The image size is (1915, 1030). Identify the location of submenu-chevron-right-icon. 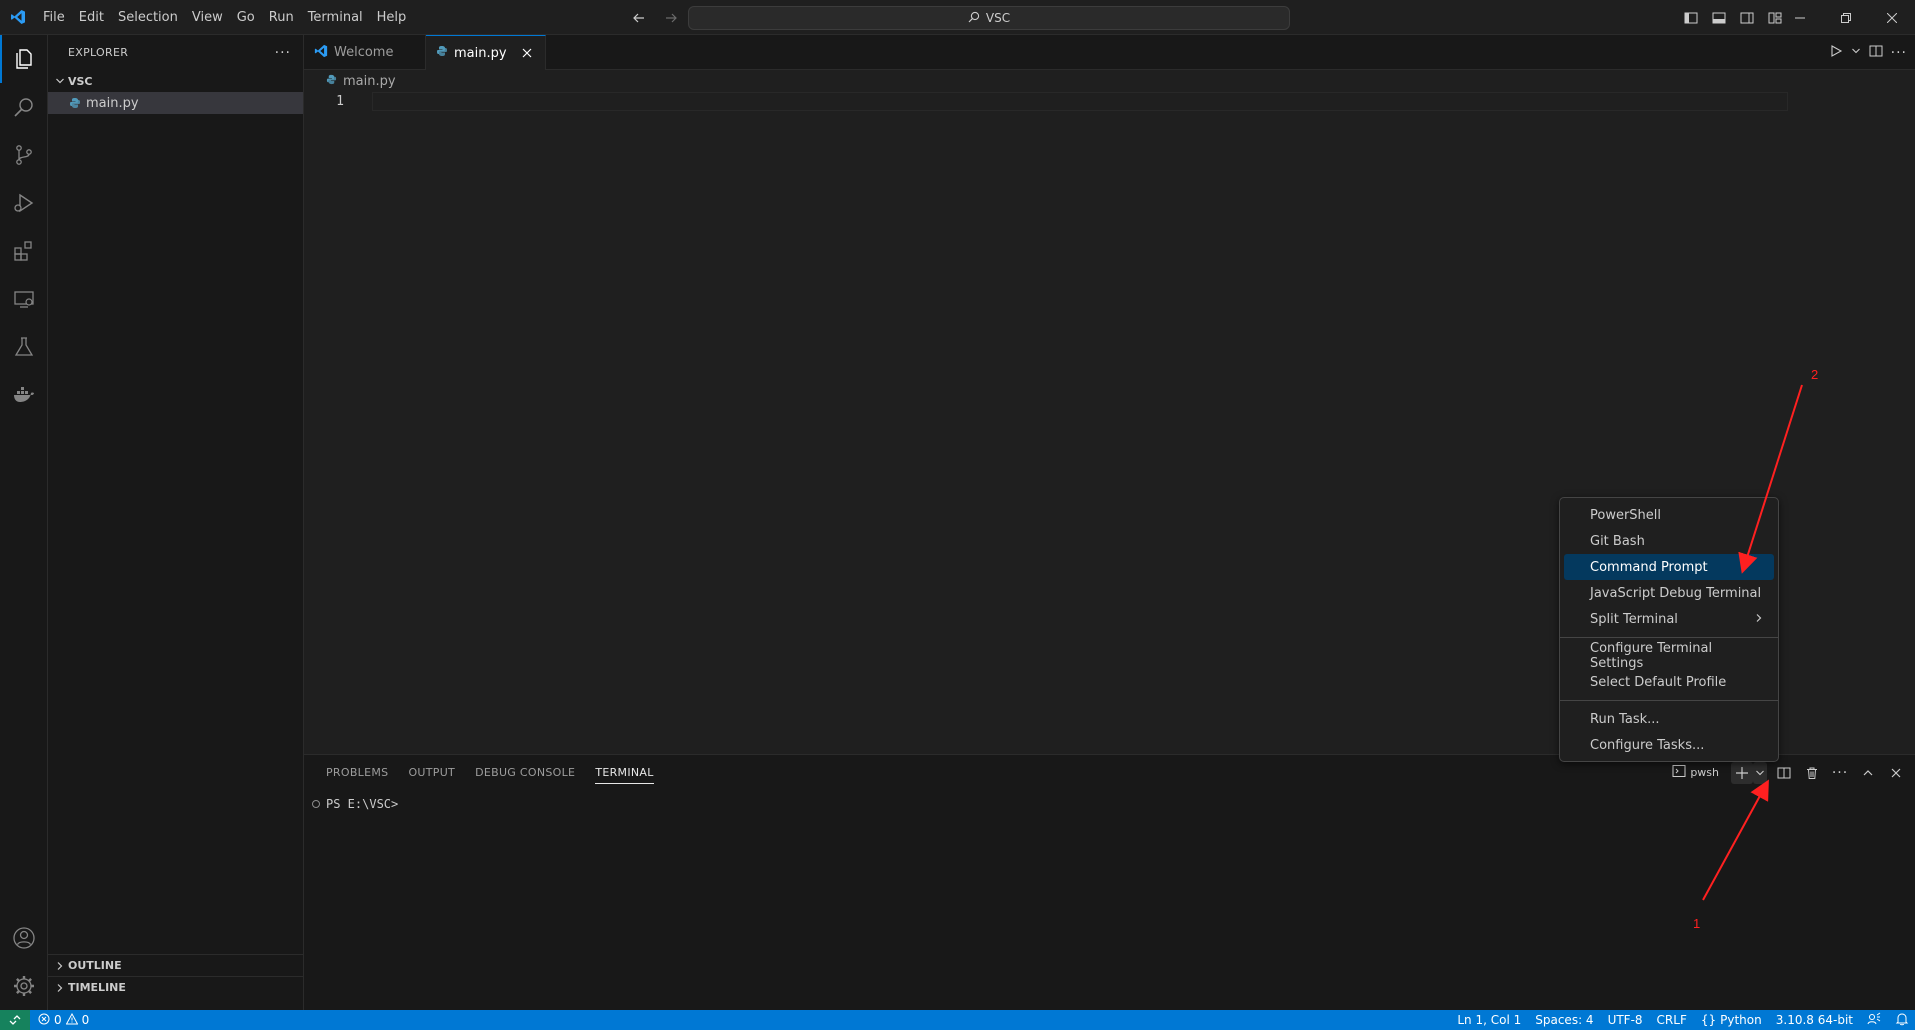
(1759, 619).